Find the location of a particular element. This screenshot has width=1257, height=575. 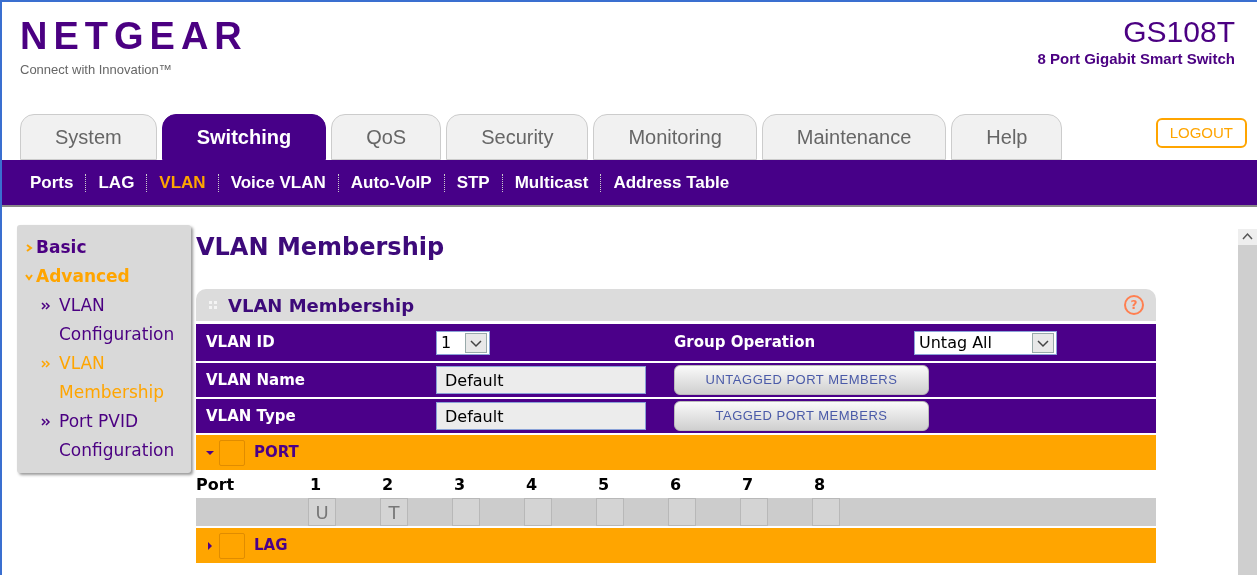

page-title: VLAN Membership is located at coordinates (321, 247).